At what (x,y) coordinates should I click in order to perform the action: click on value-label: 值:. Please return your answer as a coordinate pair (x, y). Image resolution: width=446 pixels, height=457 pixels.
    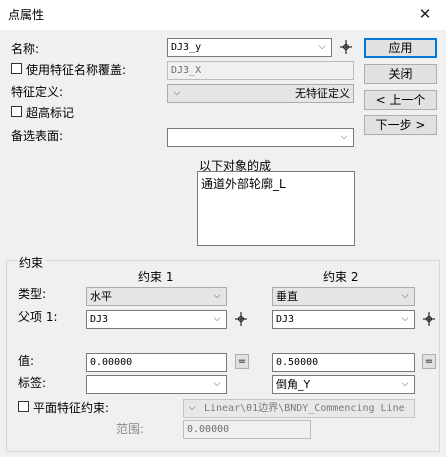
    Looking at the image, I should click on (26, 361).